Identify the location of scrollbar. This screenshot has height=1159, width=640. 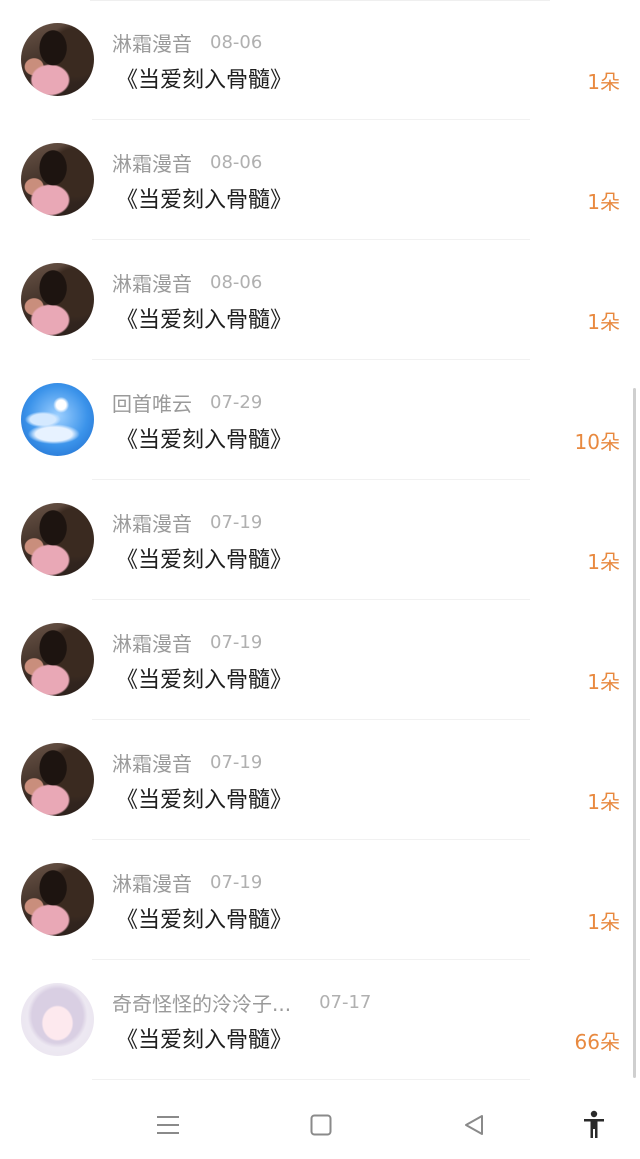
(634, 733).